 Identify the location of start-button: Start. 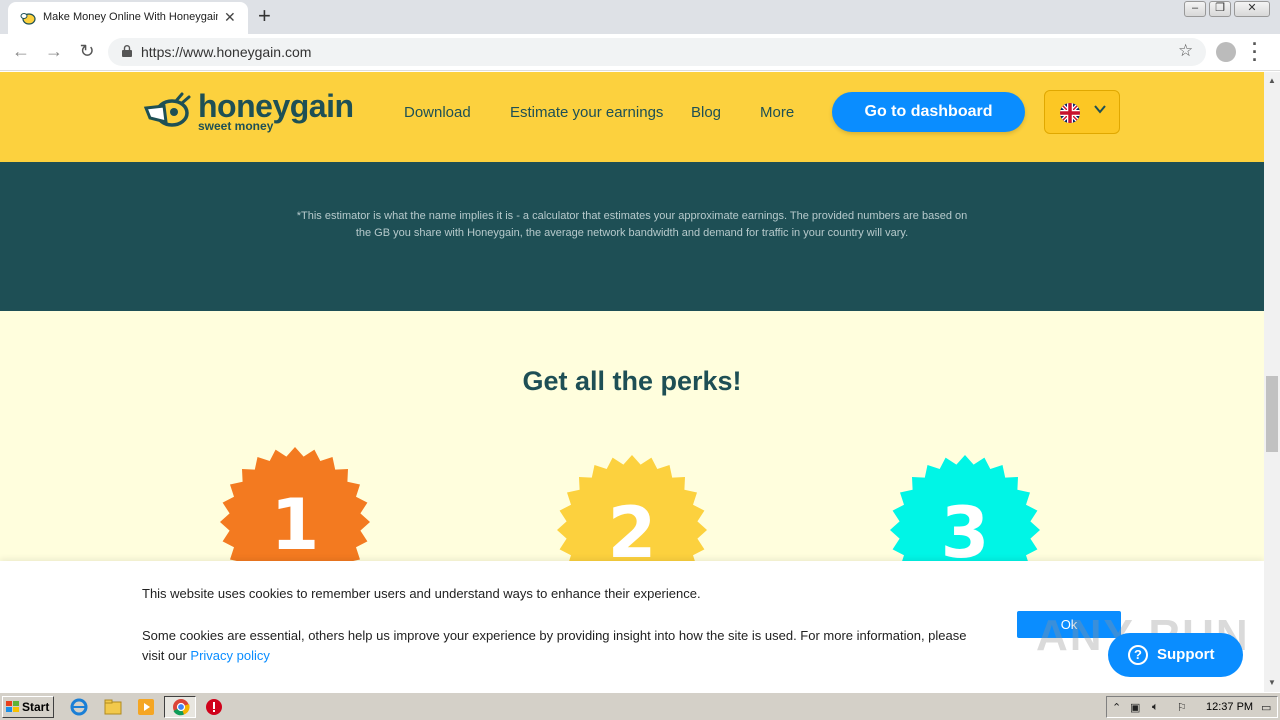
(28, 707).